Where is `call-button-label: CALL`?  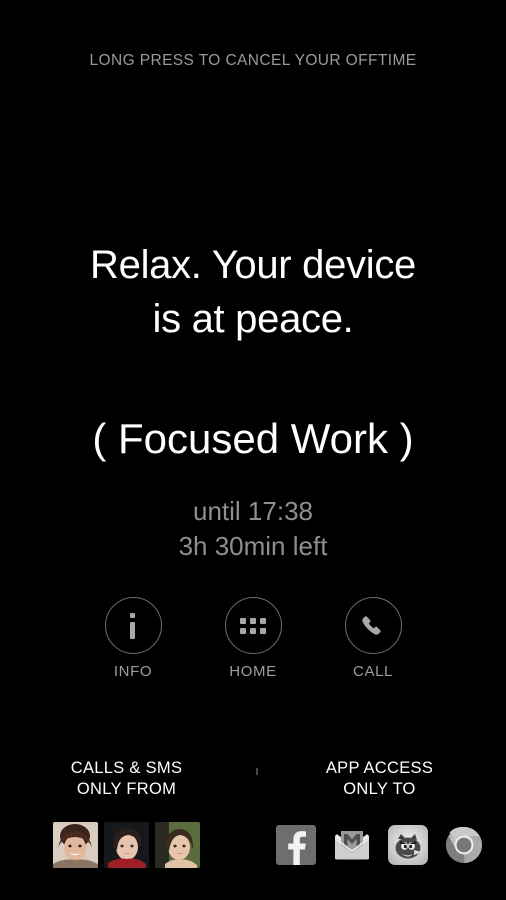 call-button-label: CALL is located at coordinates (373, 671).